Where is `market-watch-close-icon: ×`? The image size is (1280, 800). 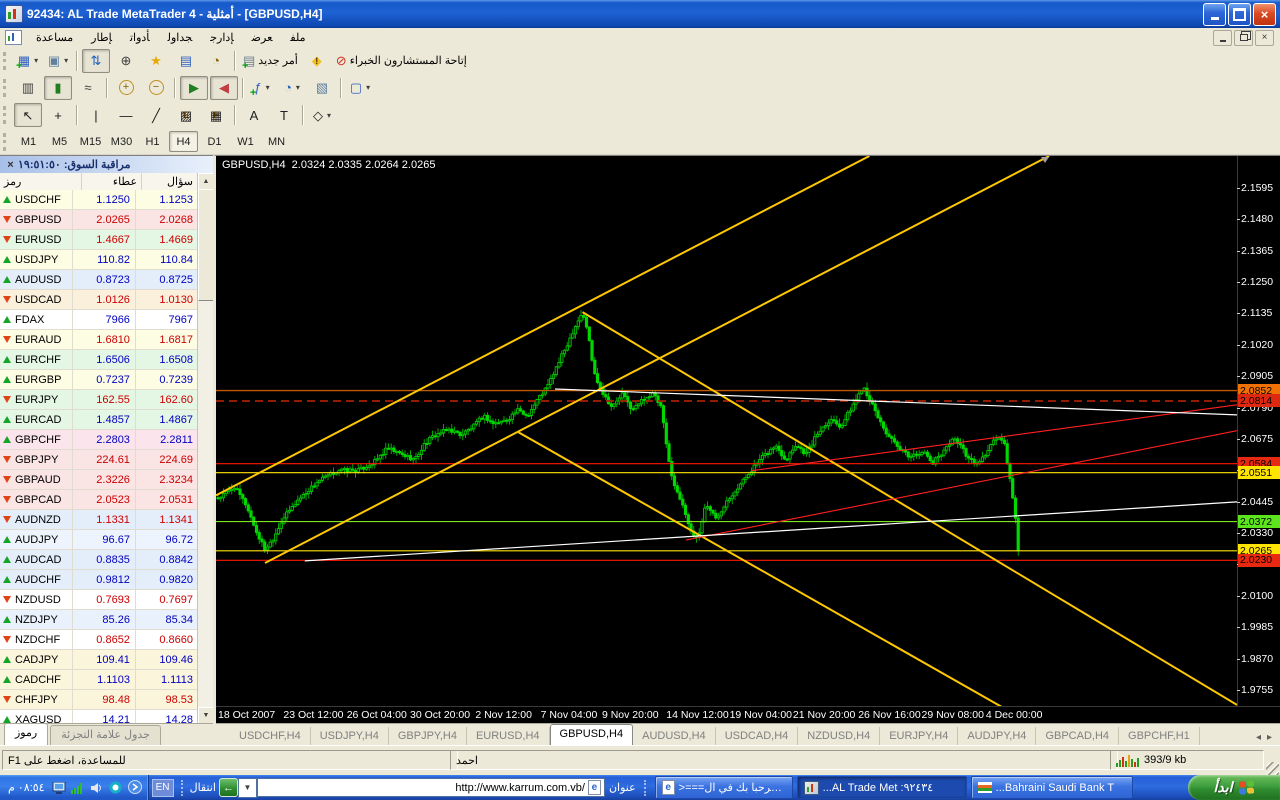 market-watch-close-icon: × is located at coordinates (10, 164).